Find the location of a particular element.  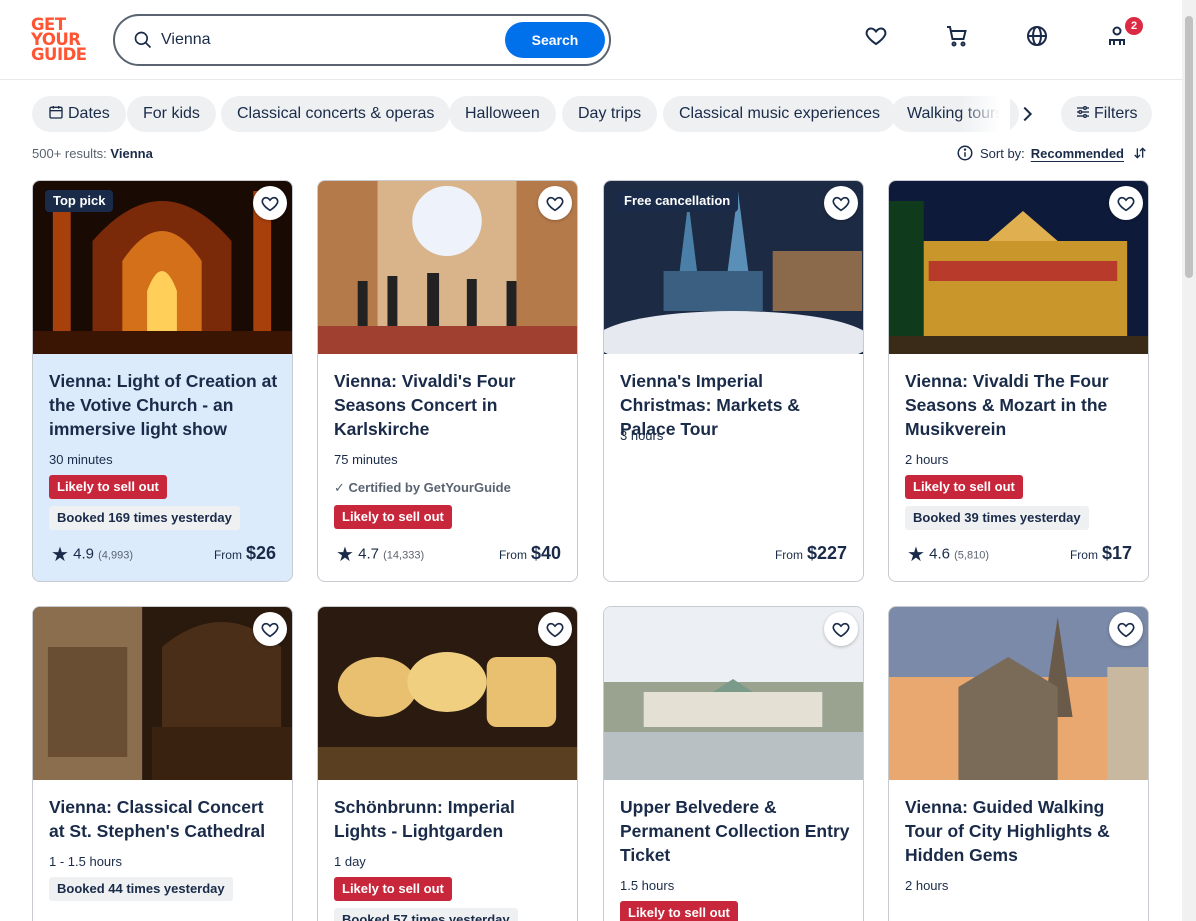

price: From $227 is located at coordinates (810, 553).